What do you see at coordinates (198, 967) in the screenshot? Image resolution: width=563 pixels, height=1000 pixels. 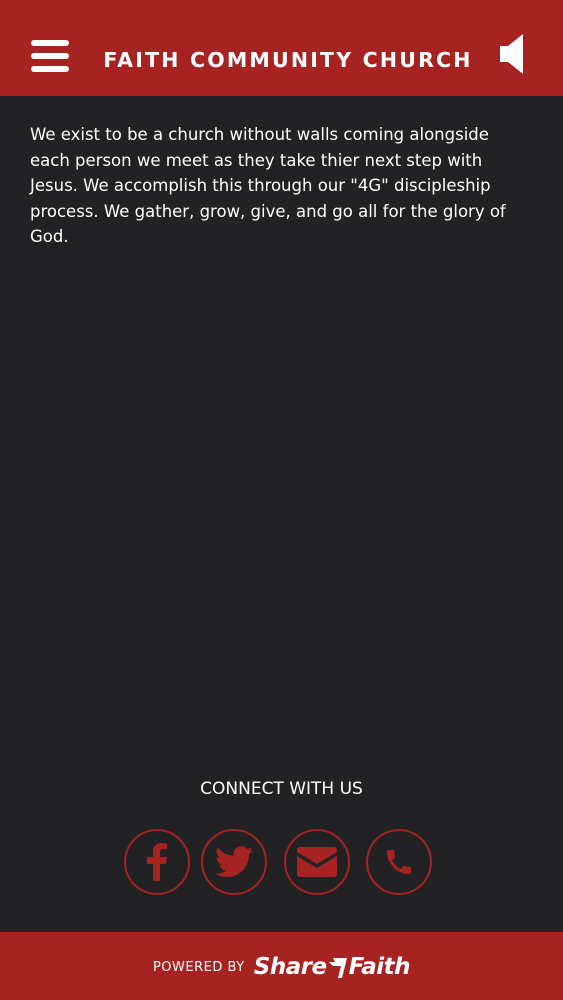 I see `powered-by-label: POWERED BY` at bounding box center [198, 967].